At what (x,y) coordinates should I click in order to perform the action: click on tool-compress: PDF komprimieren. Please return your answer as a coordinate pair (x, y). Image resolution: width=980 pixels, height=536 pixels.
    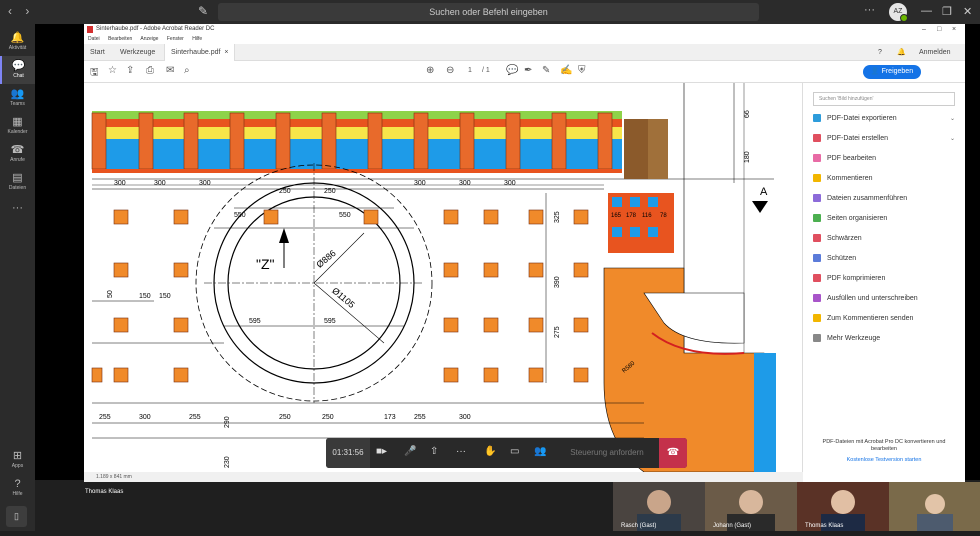
    Looking at the image, I should click on (884, 279).